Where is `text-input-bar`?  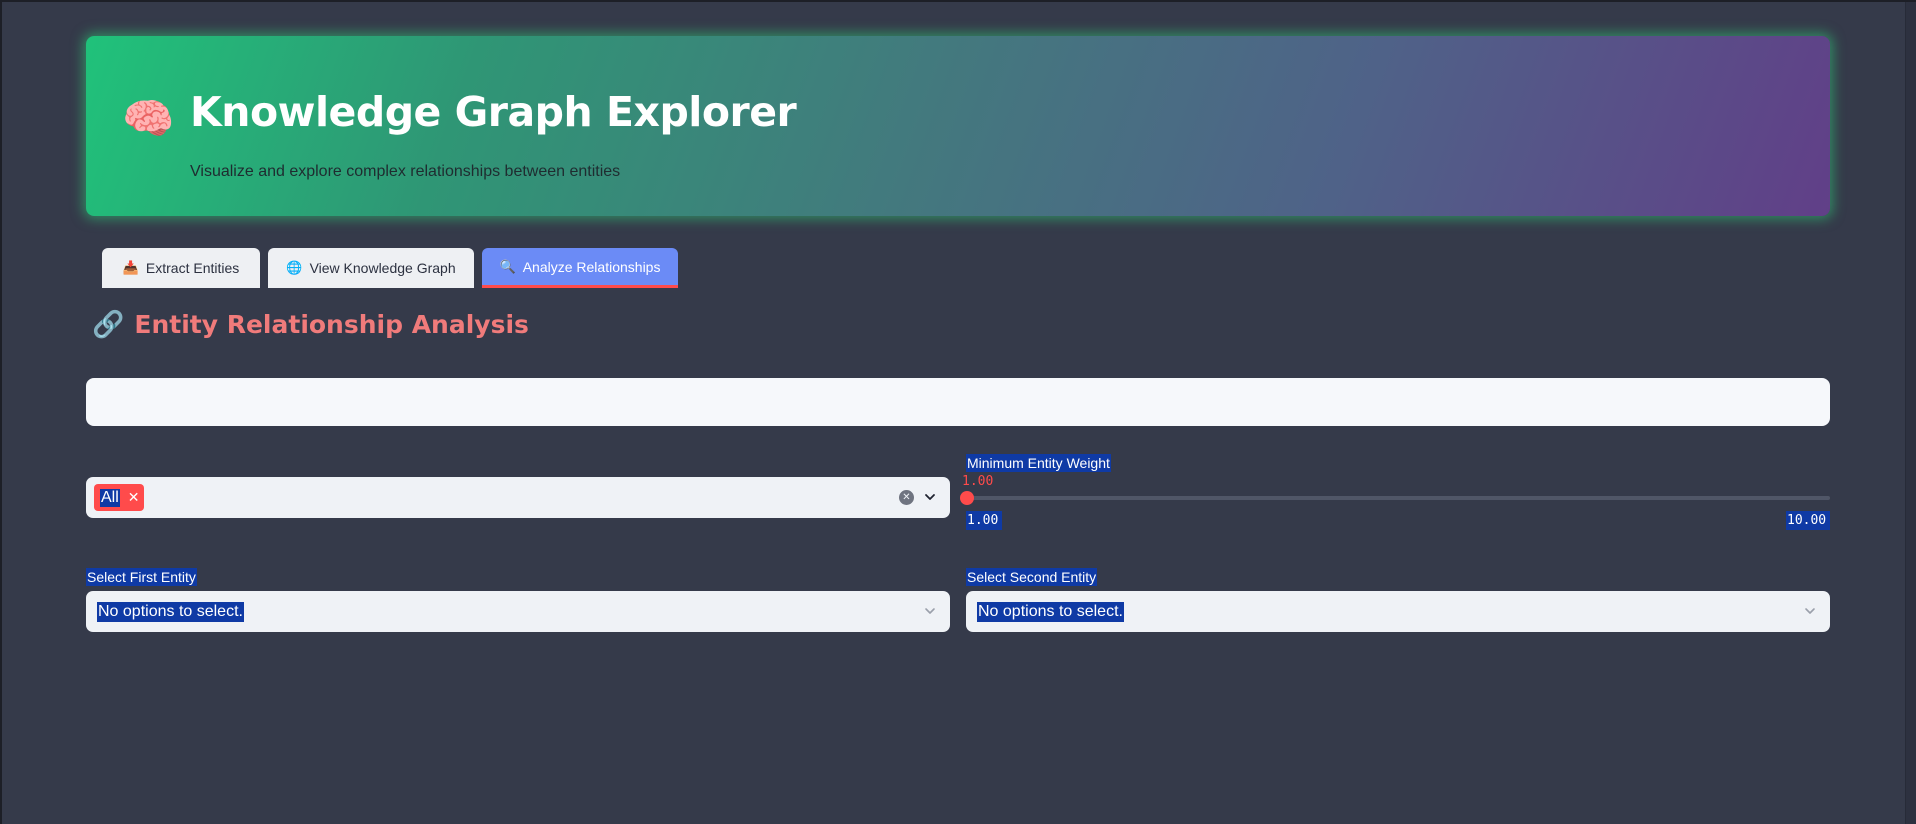 text-input-bar is located at coordinates (958, 402).